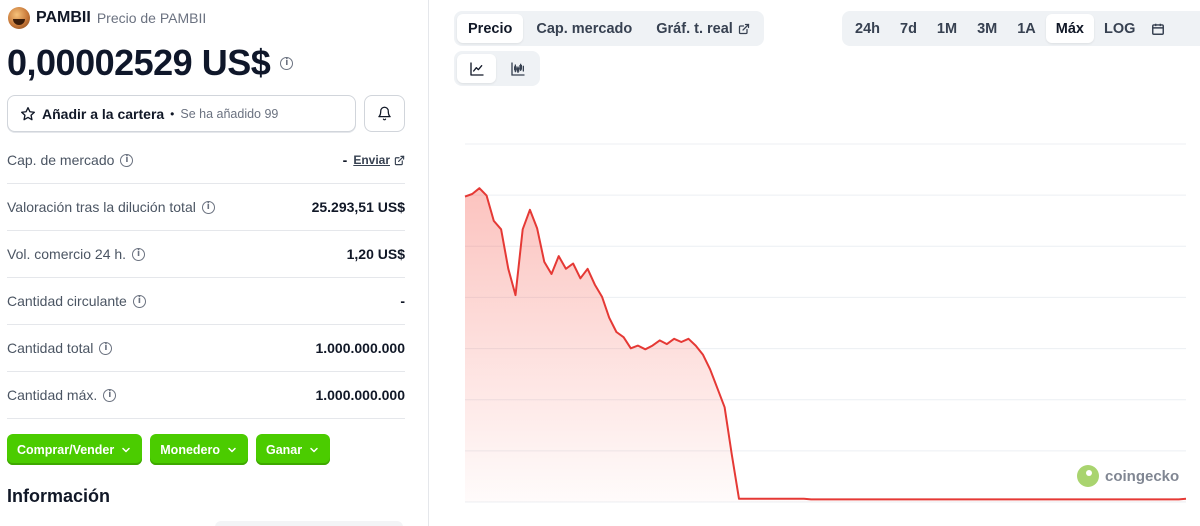 The height and width of the screenshot is (526, 1200). Describe the element at coordinates (490, 28) in the screenshot. I see `tab-price: Precio` at that location.